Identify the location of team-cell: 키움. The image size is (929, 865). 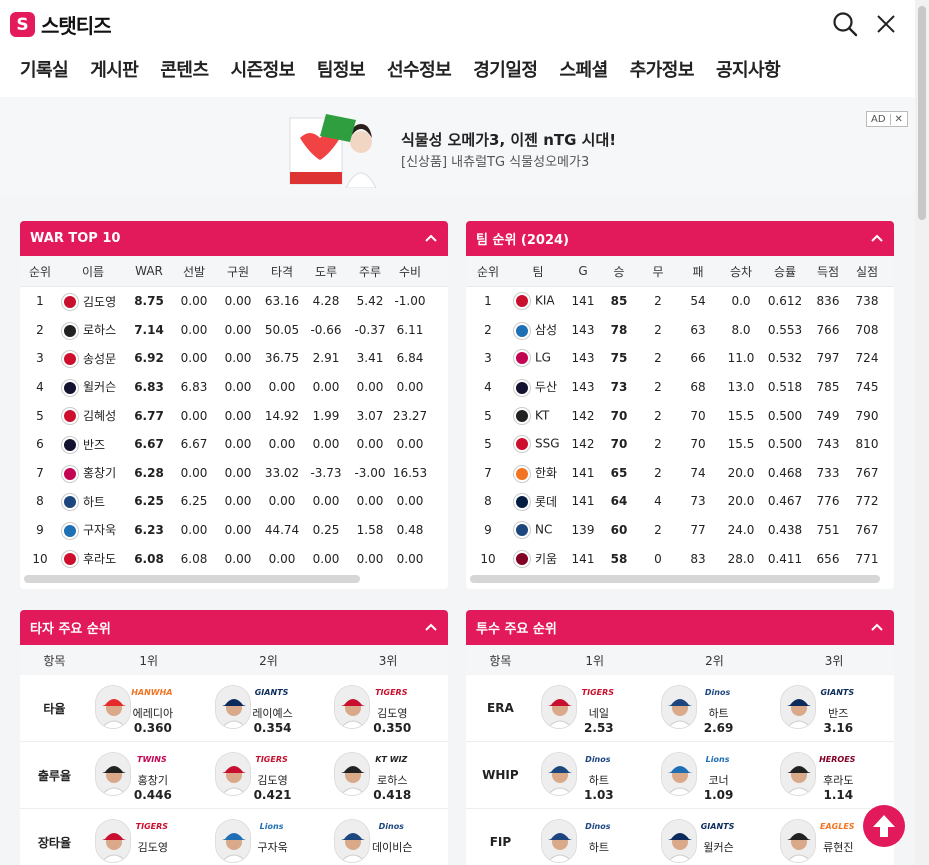
(538, 559).